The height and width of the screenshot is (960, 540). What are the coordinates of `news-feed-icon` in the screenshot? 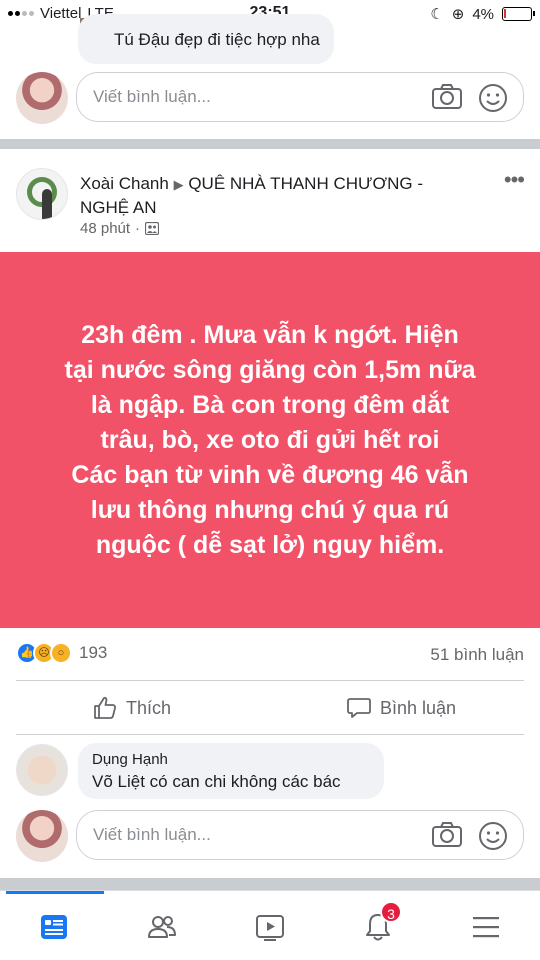 It's located at (54, 927).